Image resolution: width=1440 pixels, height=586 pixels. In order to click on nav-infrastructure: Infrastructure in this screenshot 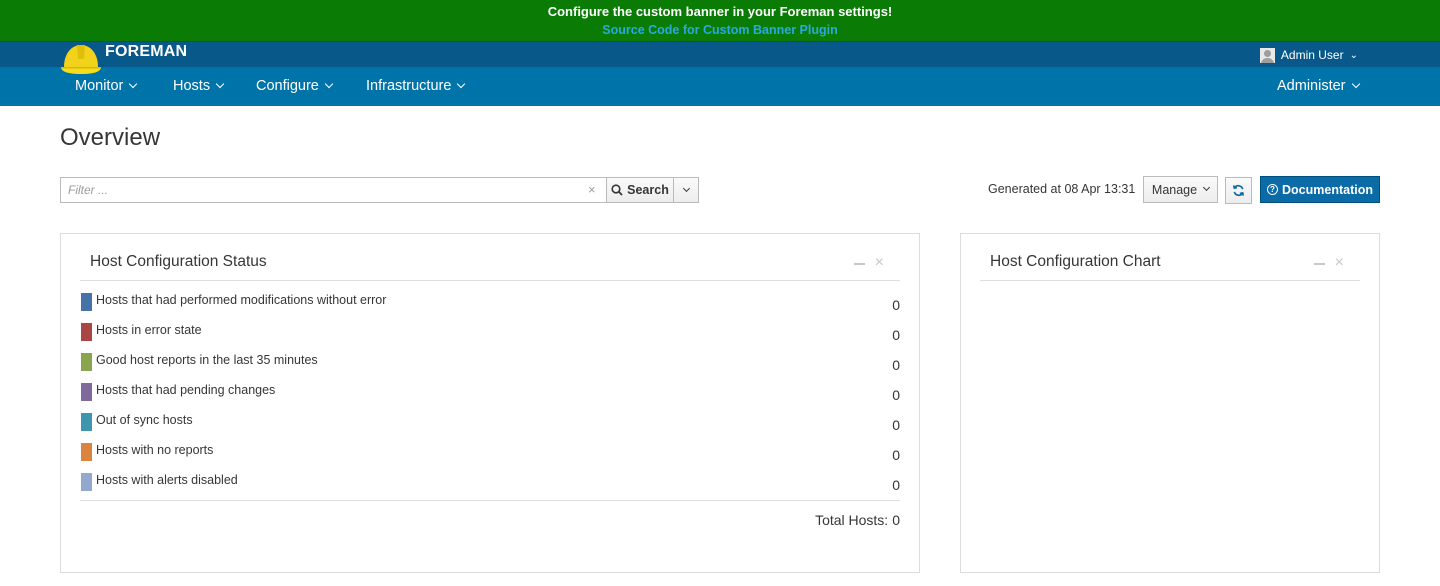, I will do `click(416, 86)`.